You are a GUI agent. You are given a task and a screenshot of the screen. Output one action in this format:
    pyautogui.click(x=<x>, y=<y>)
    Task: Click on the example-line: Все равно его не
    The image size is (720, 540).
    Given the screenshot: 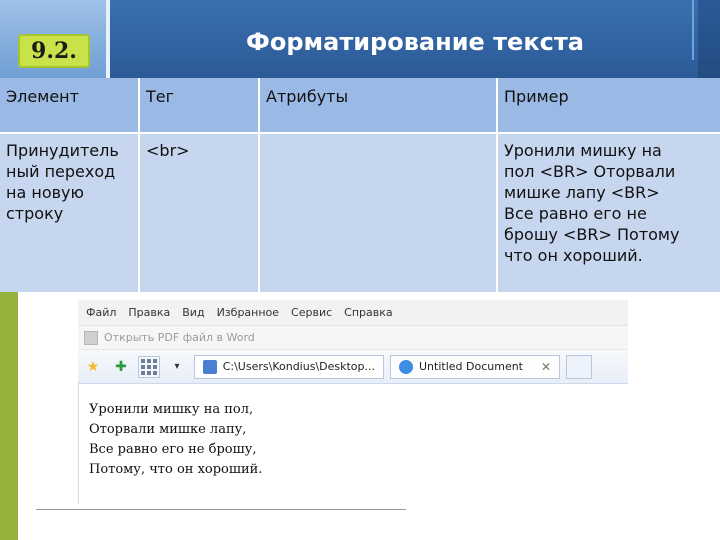 What is the action you would take?
    pyautogui.click(x=575, y=213)
    